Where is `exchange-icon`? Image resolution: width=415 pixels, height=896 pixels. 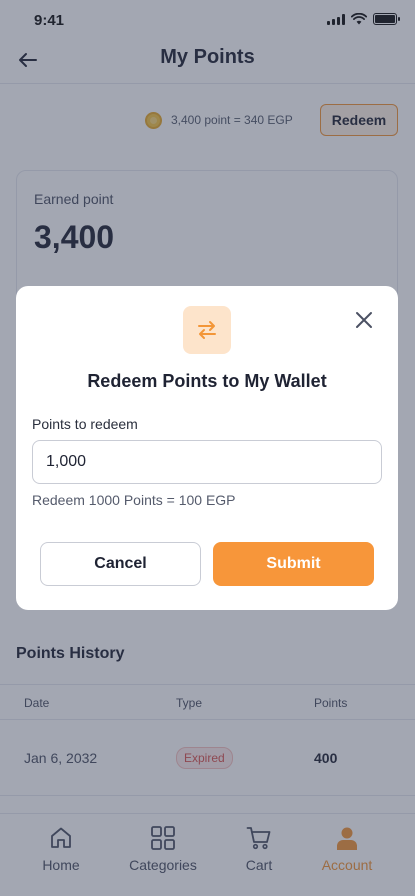 exchange-icon is located at coordinates (207, 330).